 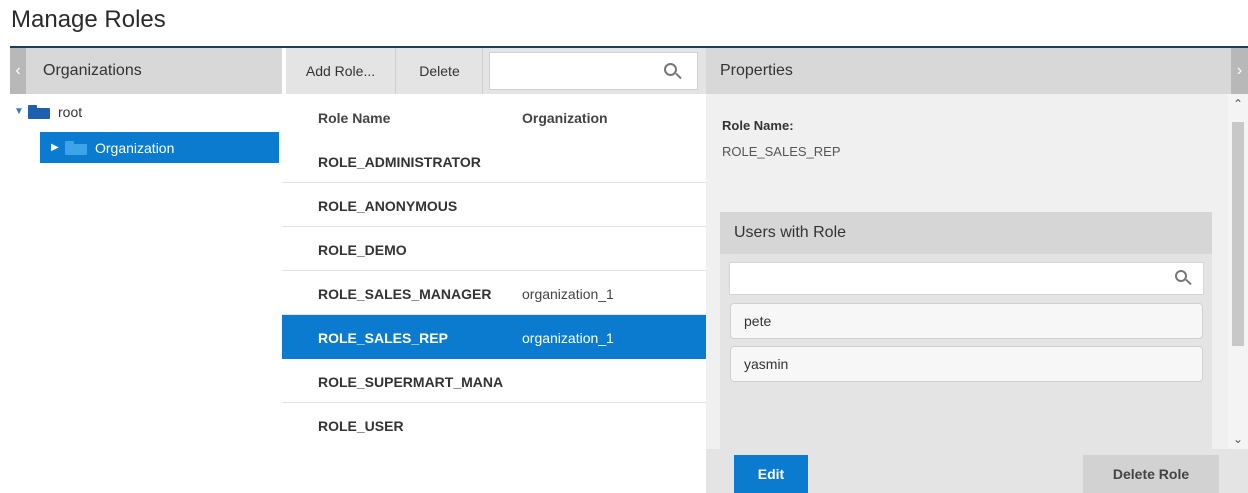 I want to click on list-item: yasmin, so click(x=966, y=364).